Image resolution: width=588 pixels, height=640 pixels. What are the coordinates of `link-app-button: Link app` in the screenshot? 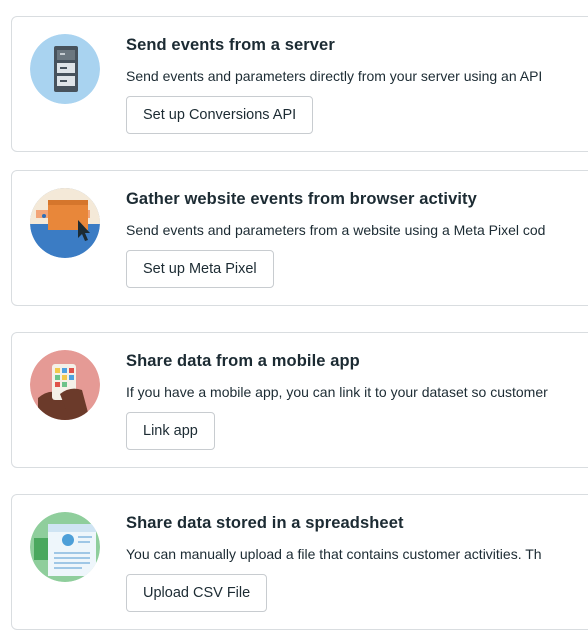 It's located at (170, 431).